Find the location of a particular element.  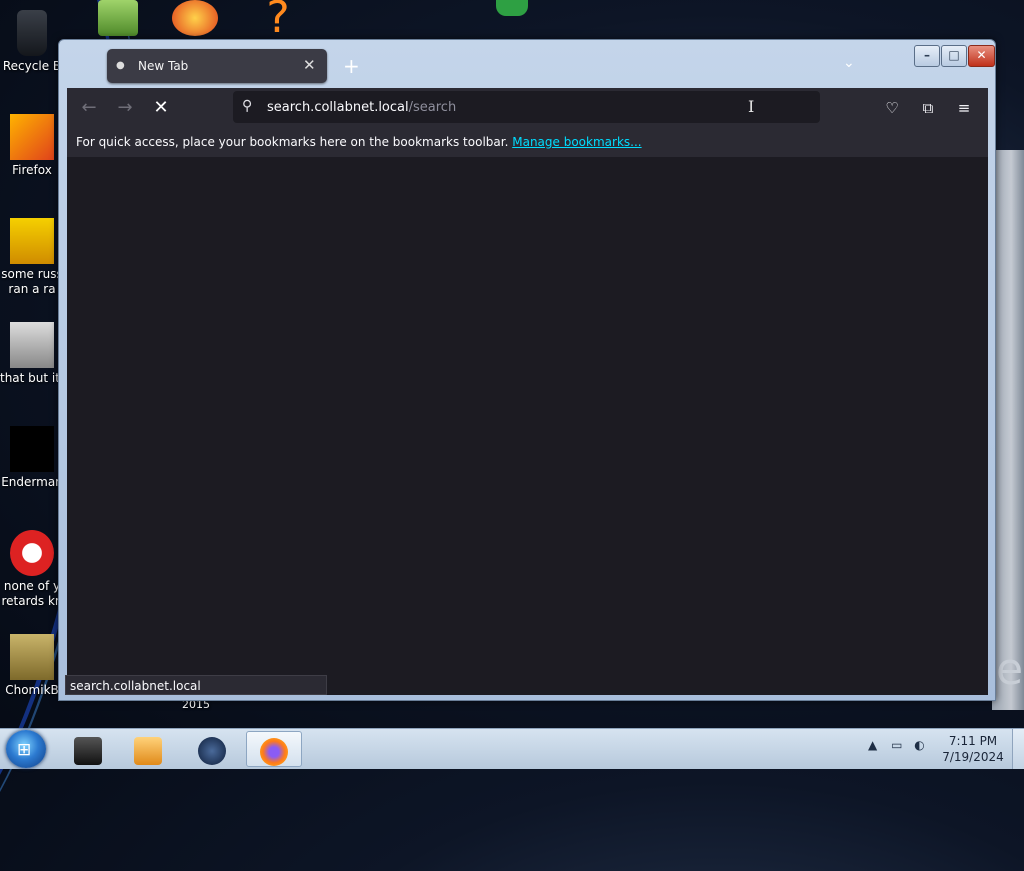

window-controls: – □ ✕ is located at coordinates (954, 56).